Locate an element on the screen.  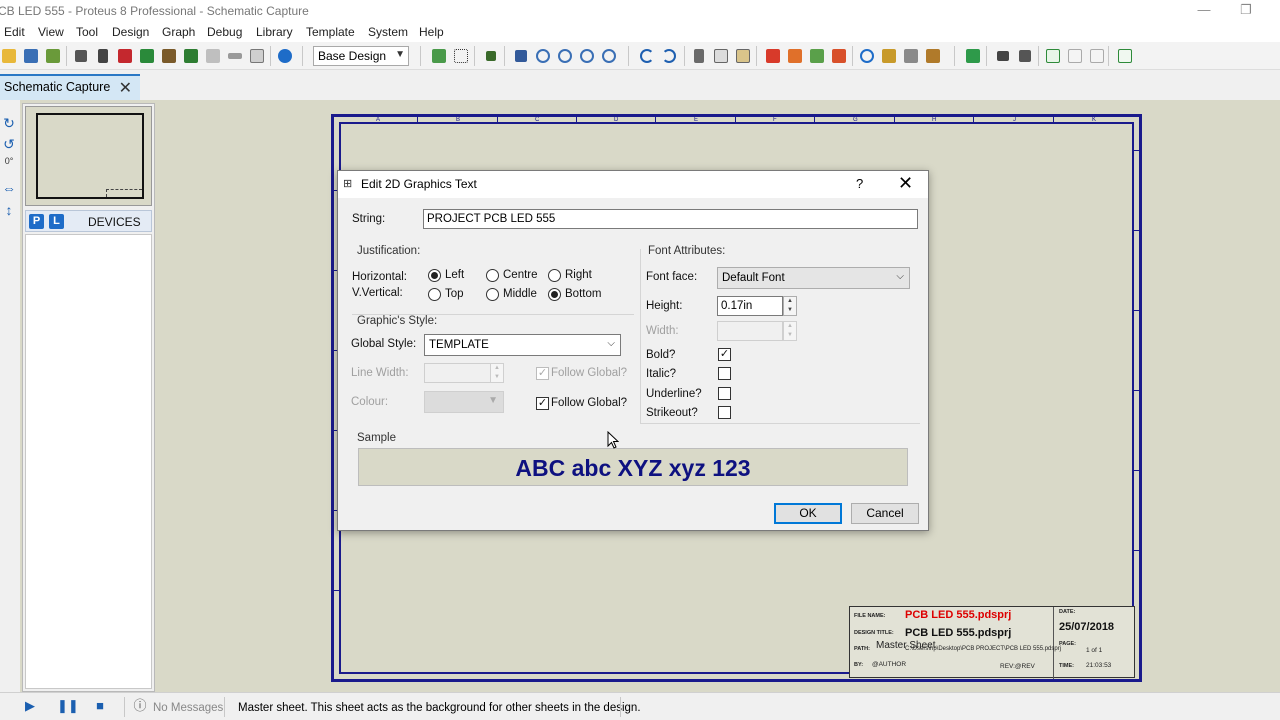
bold-checkbox: ✓ is located at coordinates (724, 354).